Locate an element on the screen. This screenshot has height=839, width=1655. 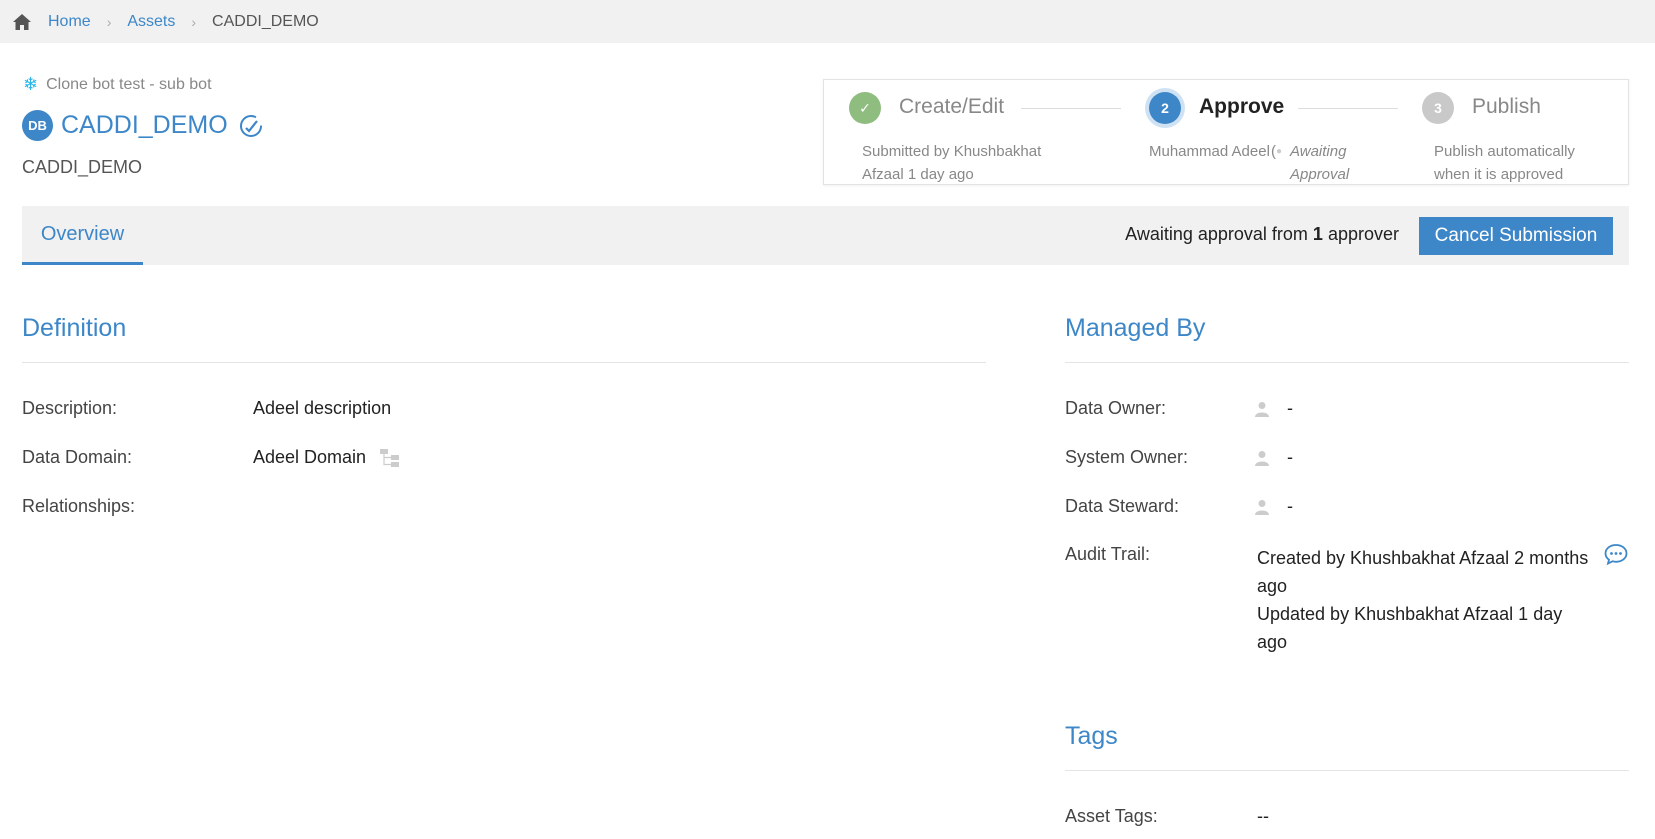
data-domain-label: Data Domain: is located at coordinates (77, 457).